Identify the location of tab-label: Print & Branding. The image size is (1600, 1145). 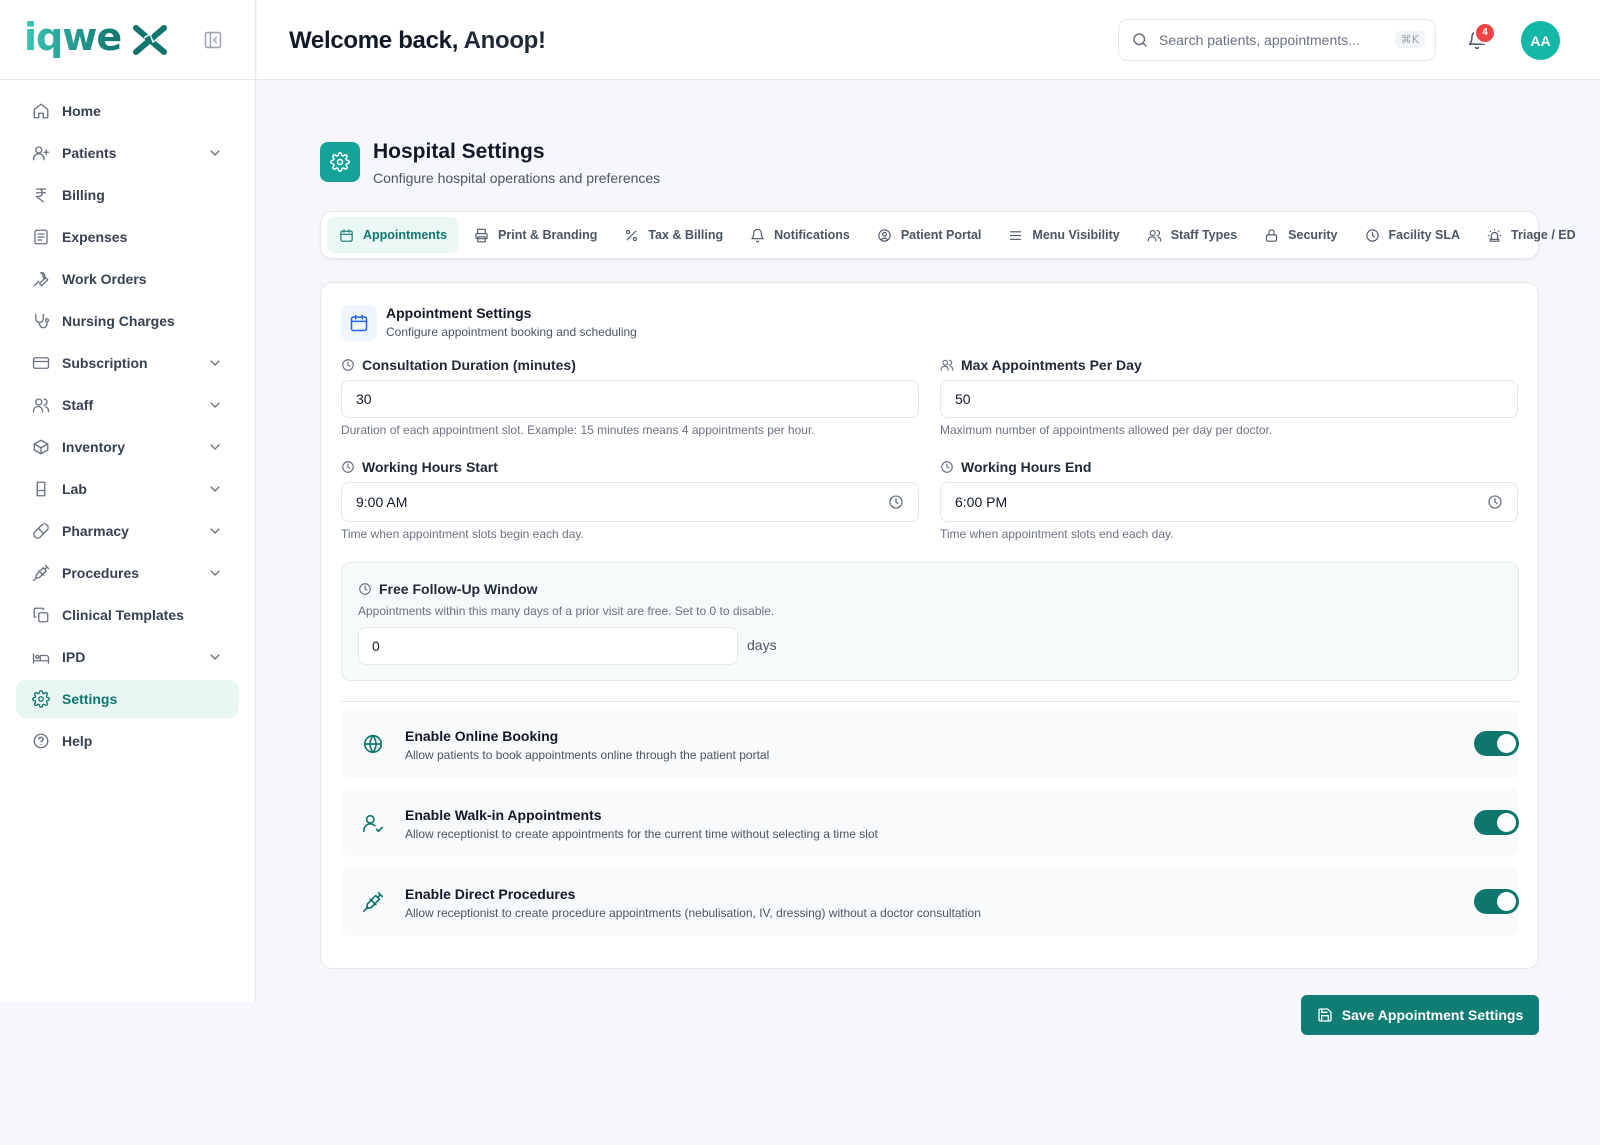
(548, 235).